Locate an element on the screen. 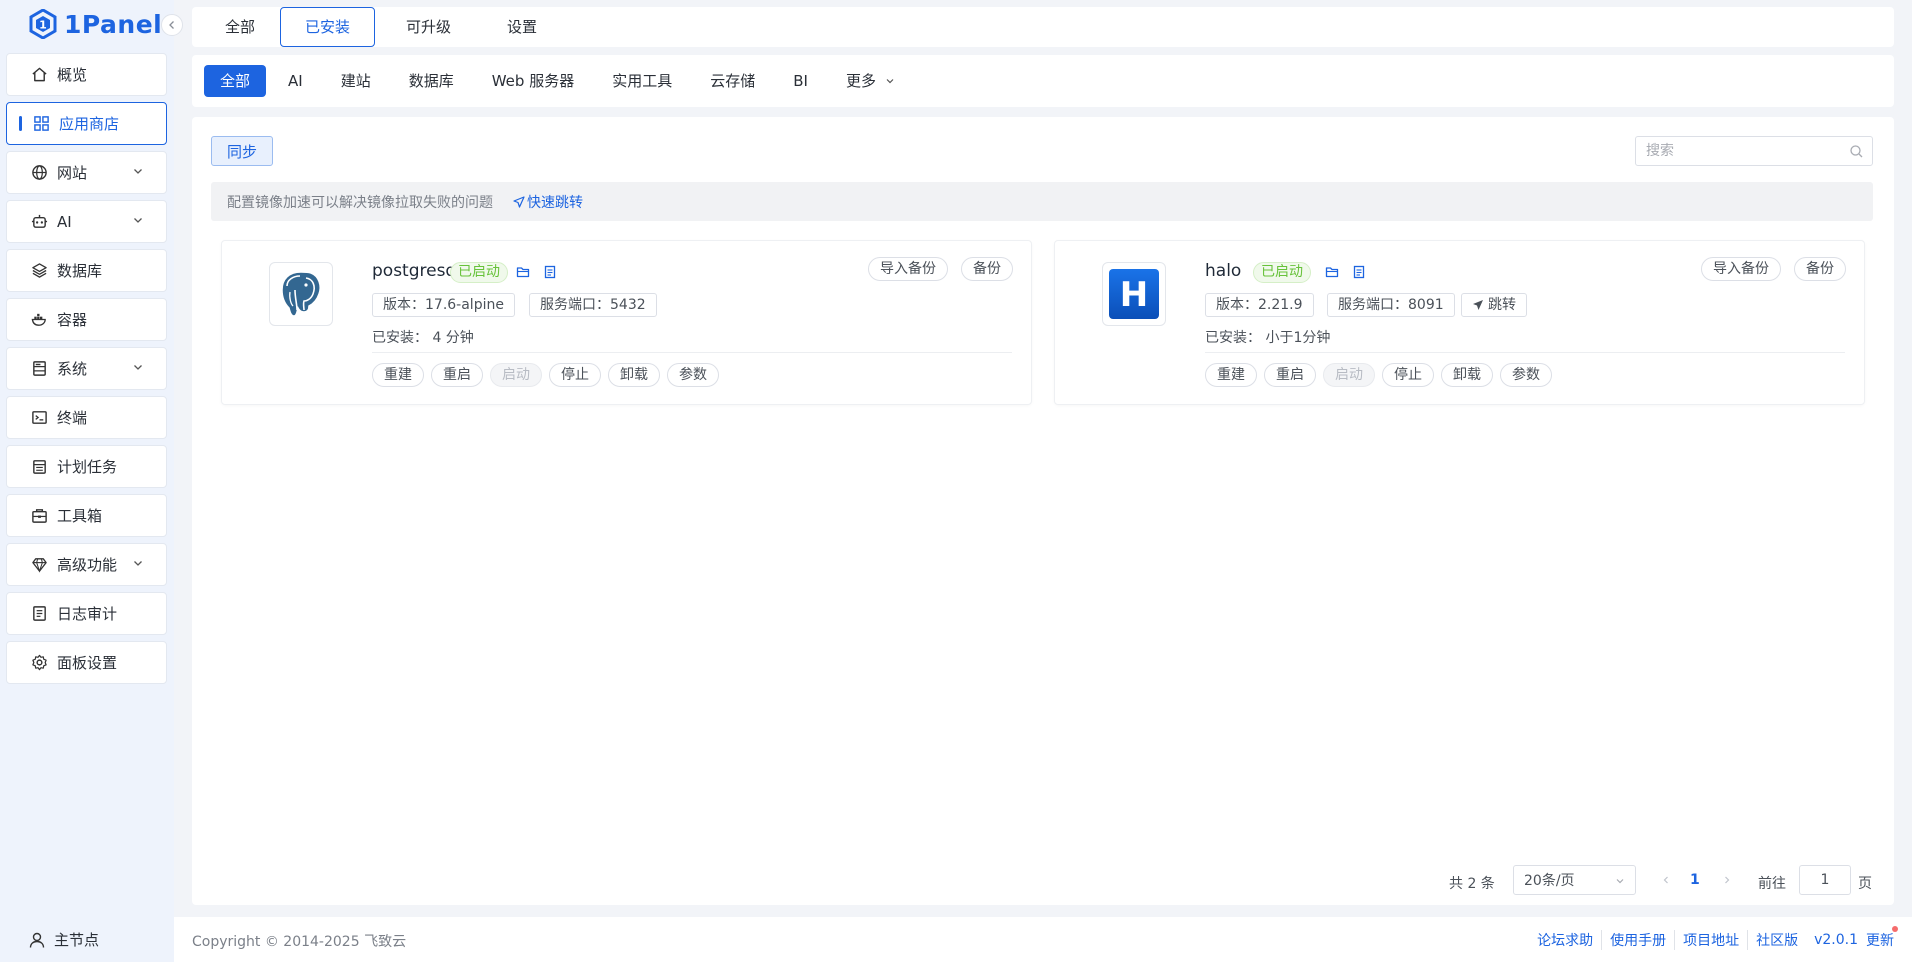 This screenshot has width=1912, height=962. diamond-icon is located at coordinates (39, 565).